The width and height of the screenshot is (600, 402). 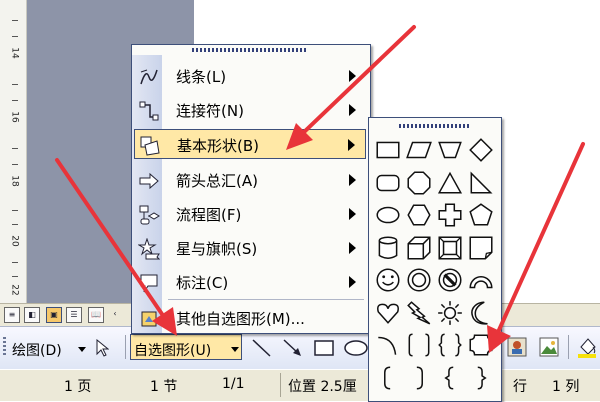 What do you see at coordinates (549, 347) in the screenshot?
I see `insert-picture-icon` at bounding box center [549, 347].